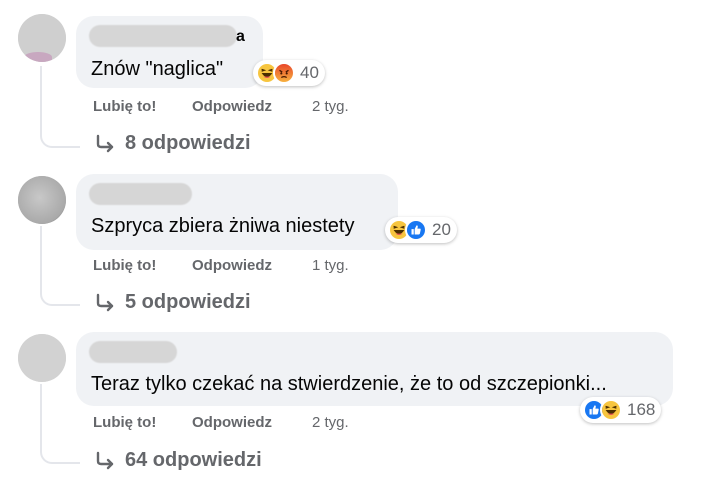  I want to click on reactions-summary: 168, so click(621, 410).